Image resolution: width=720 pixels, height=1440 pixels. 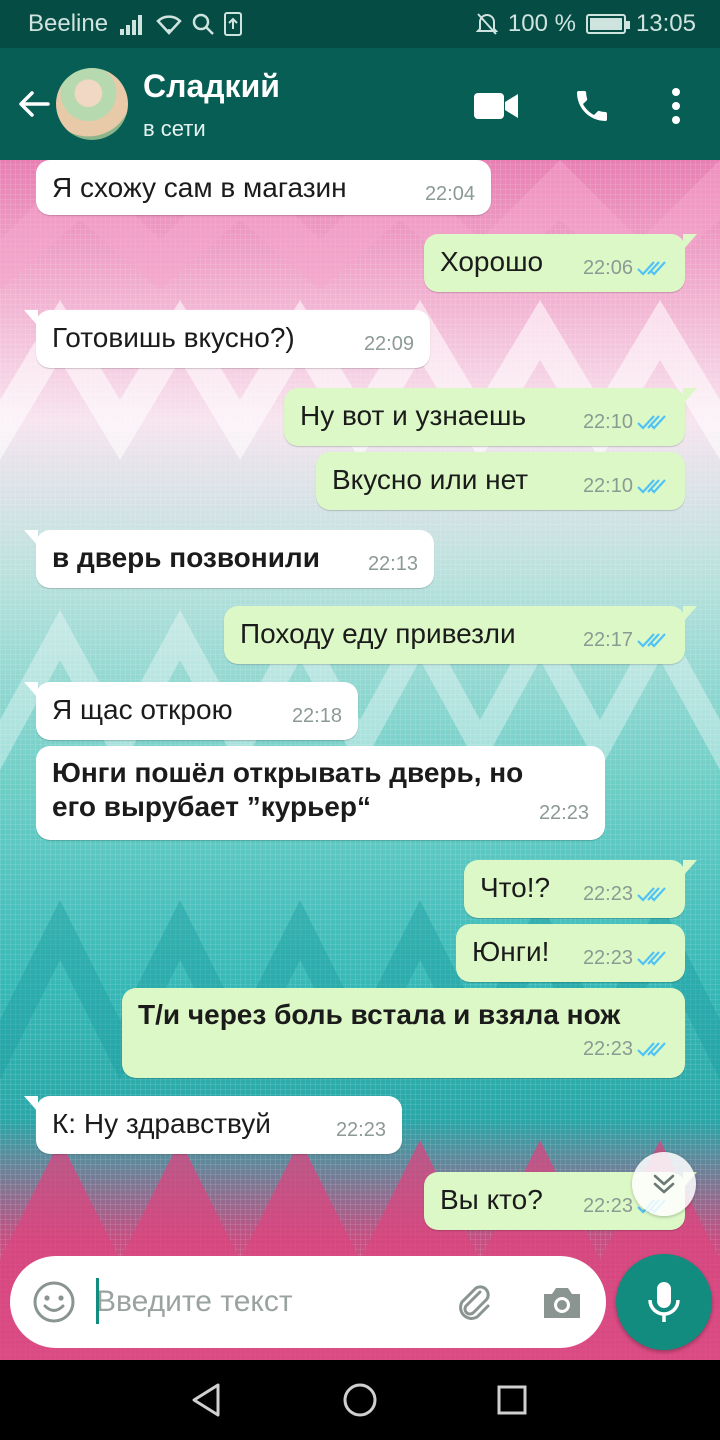 I want to click on circle-home-icon, so click(x=360, y=1400).